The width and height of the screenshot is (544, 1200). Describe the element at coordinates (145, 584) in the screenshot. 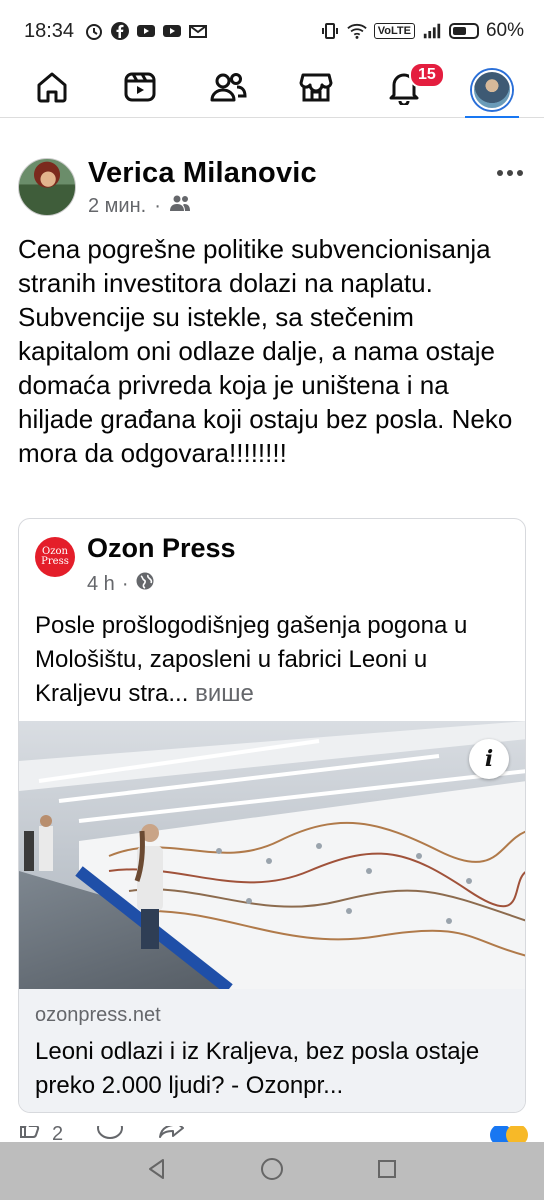

I see `globe-icon` at that location.